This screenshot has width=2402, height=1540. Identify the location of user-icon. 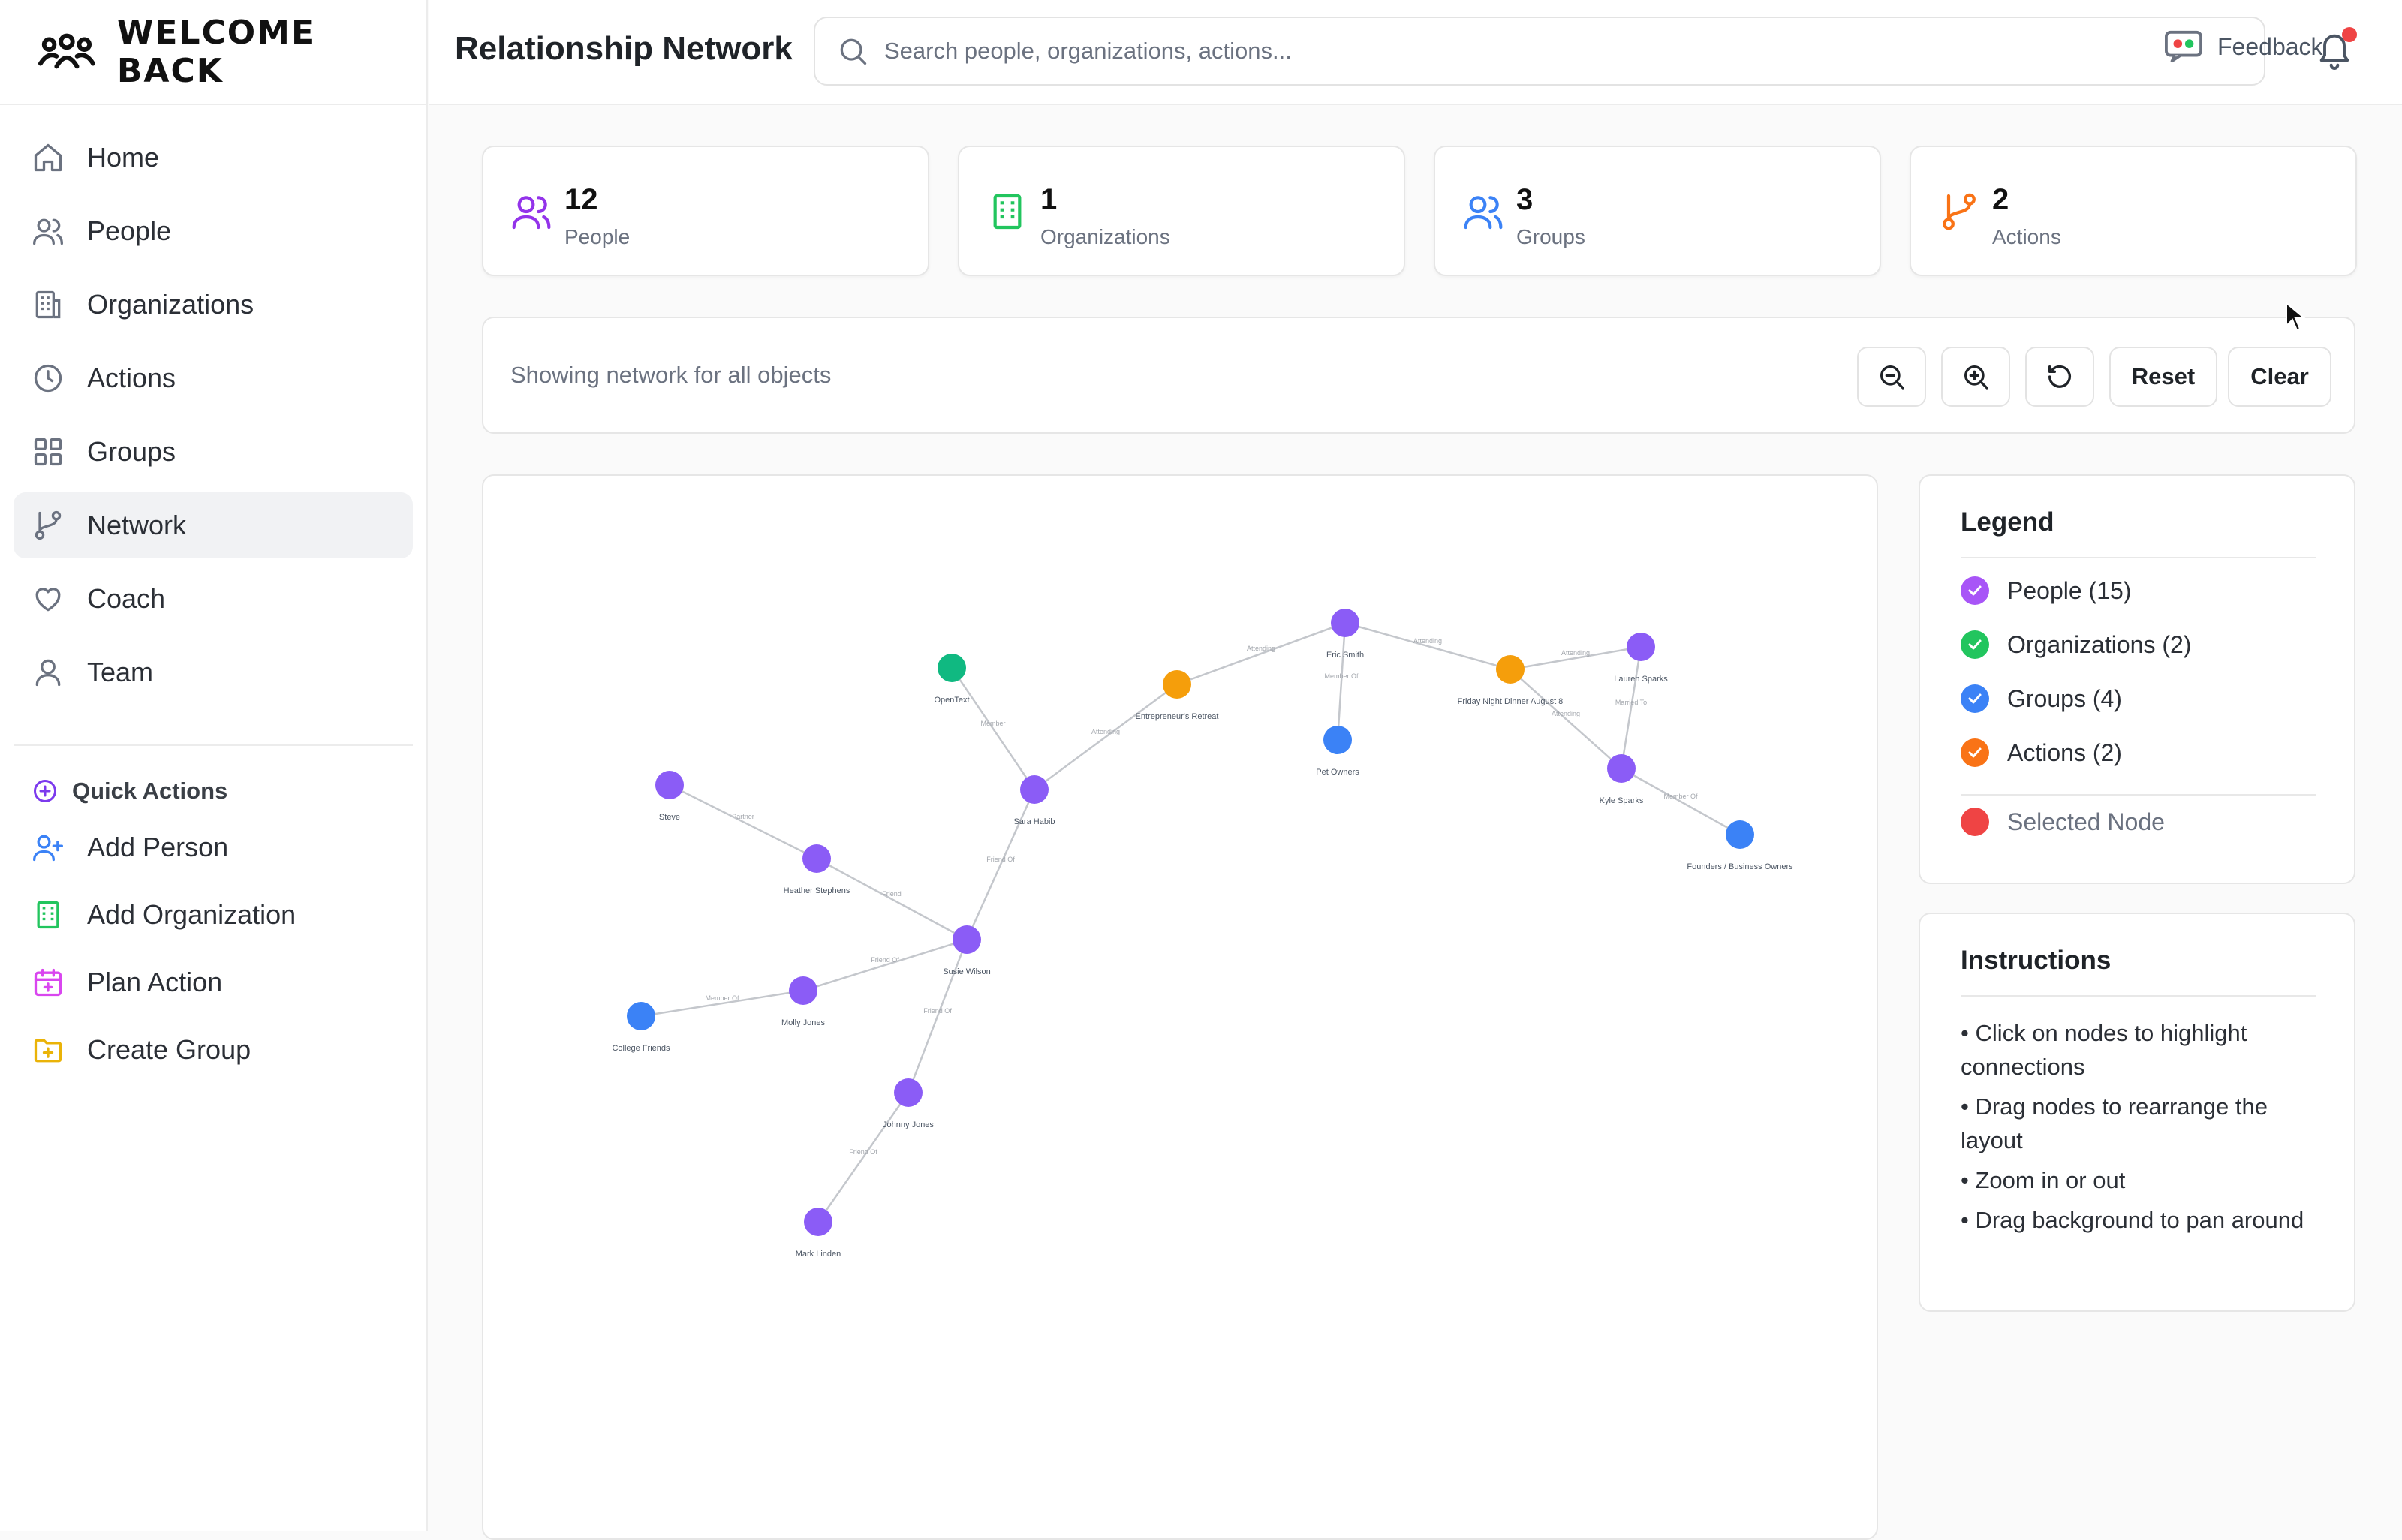
(48, 673).